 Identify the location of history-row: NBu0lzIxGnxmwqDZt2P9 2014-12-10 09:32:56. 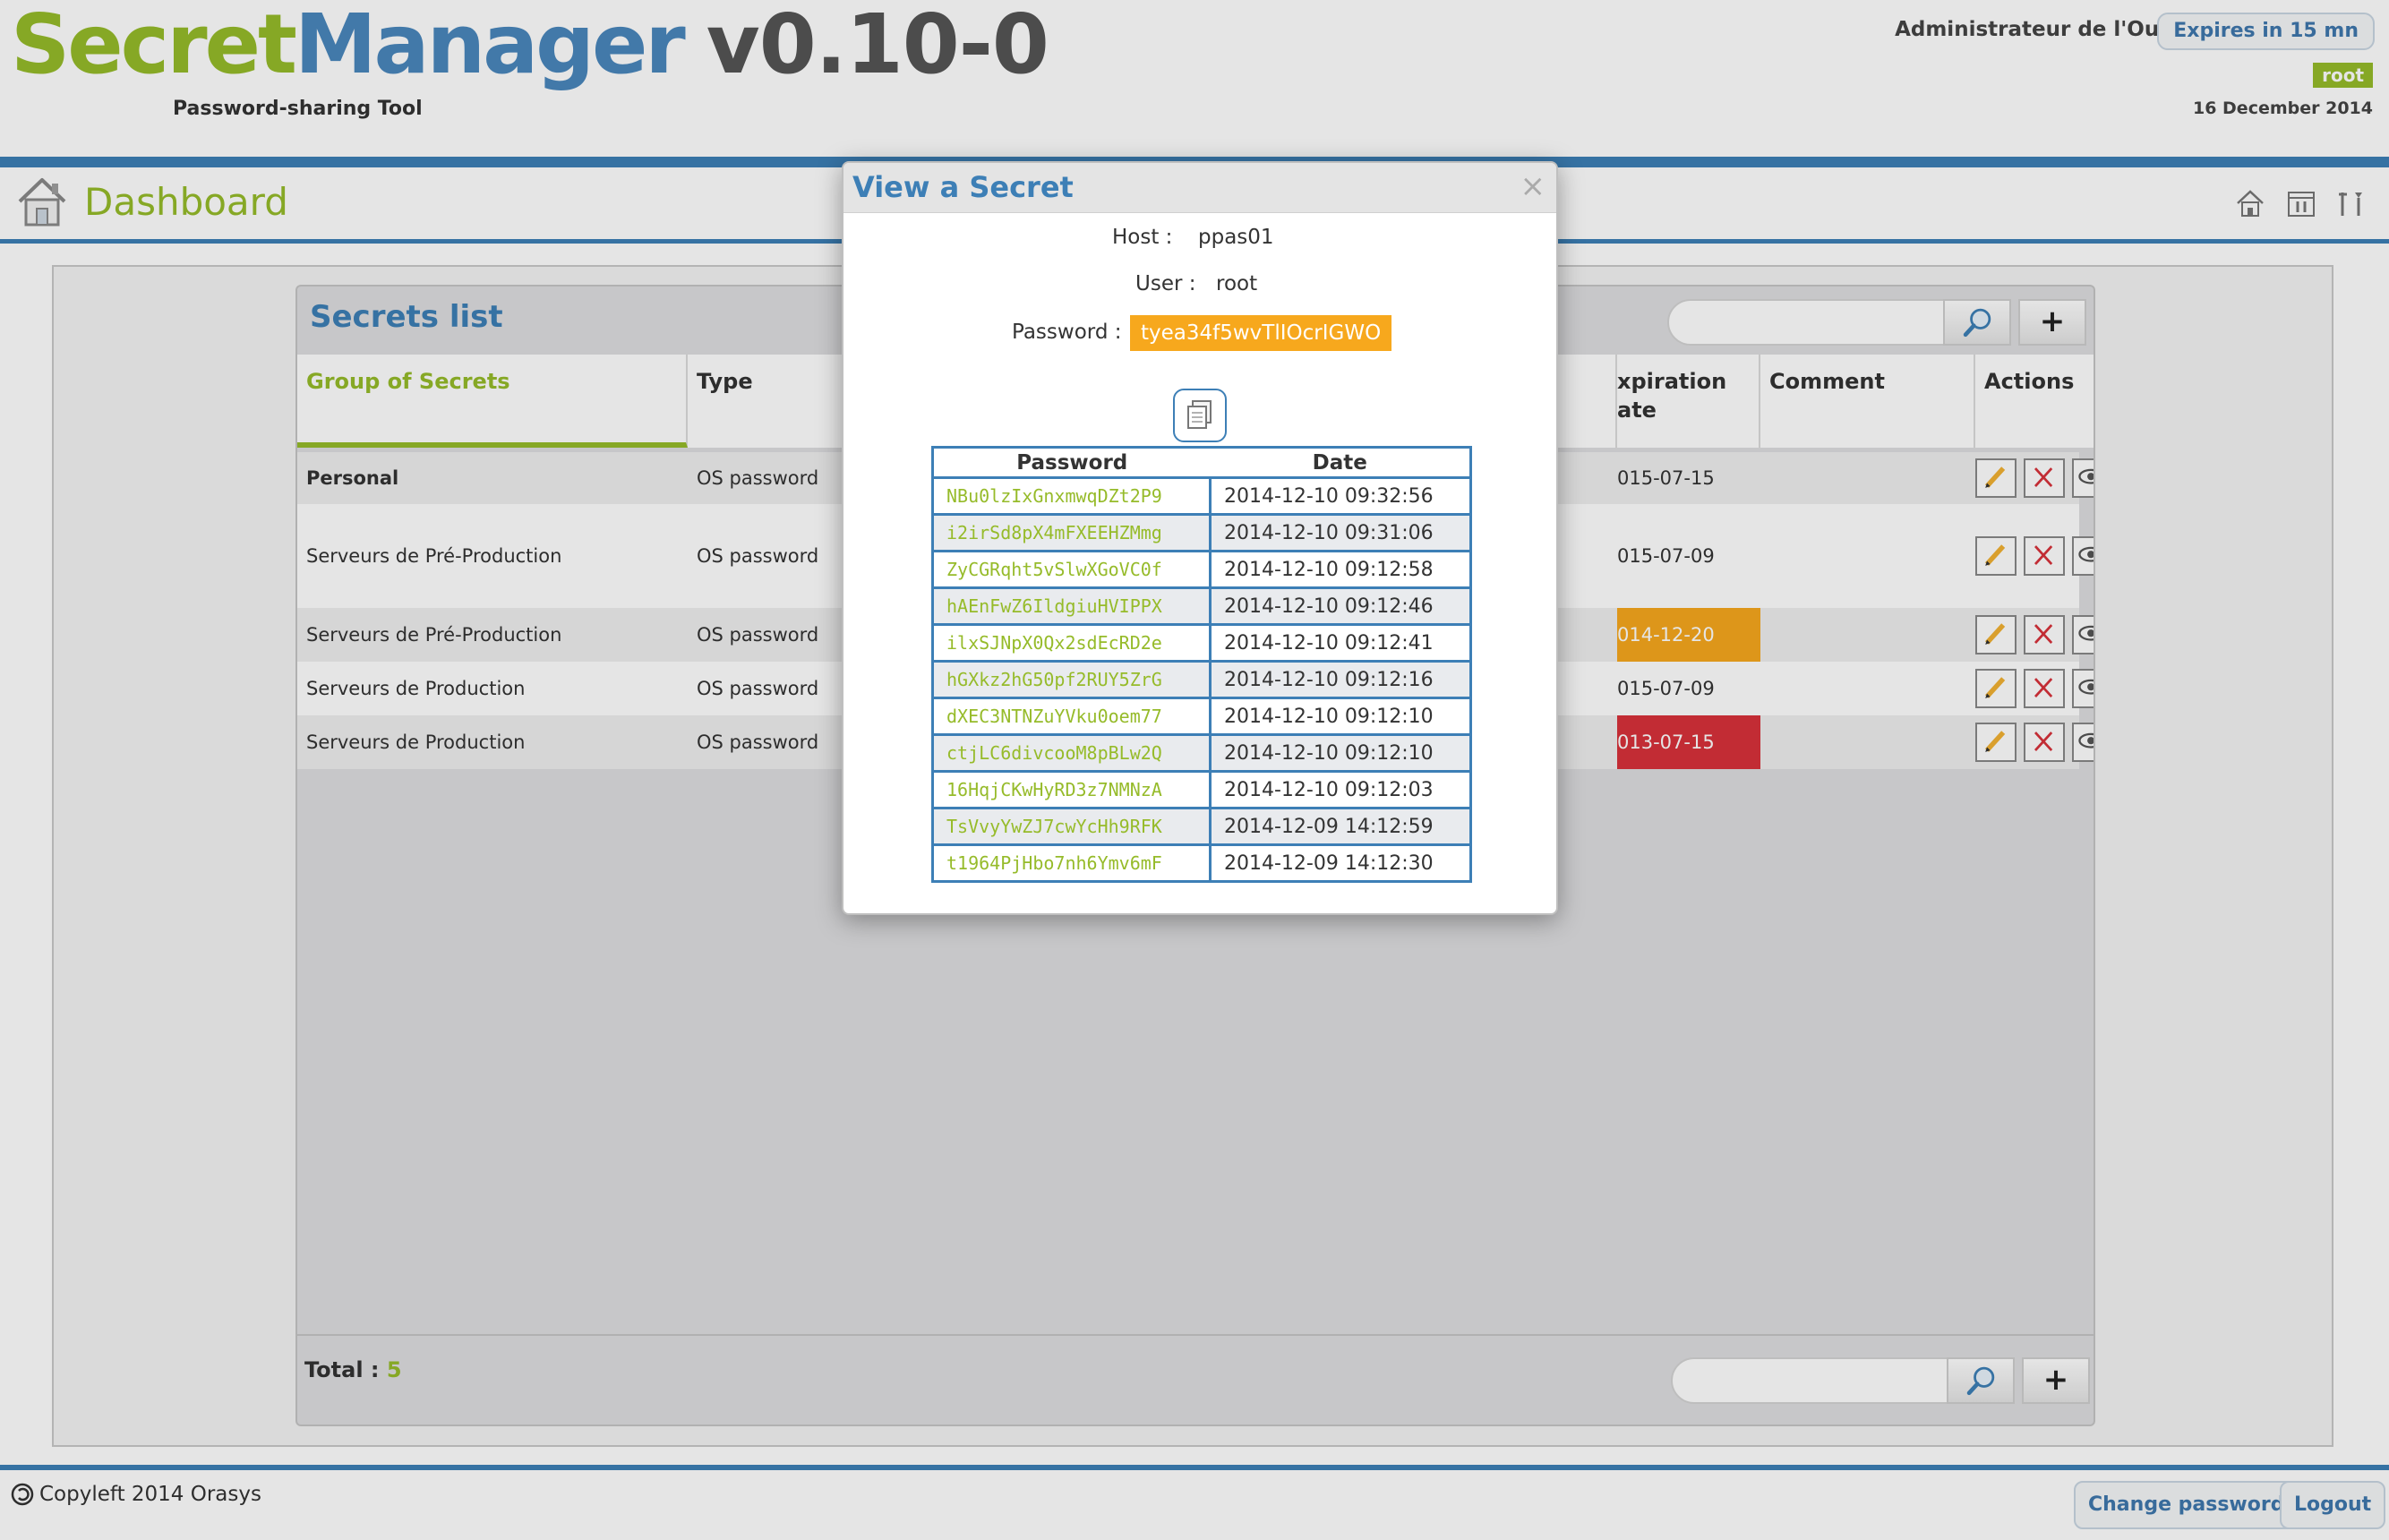
(1201, 496).